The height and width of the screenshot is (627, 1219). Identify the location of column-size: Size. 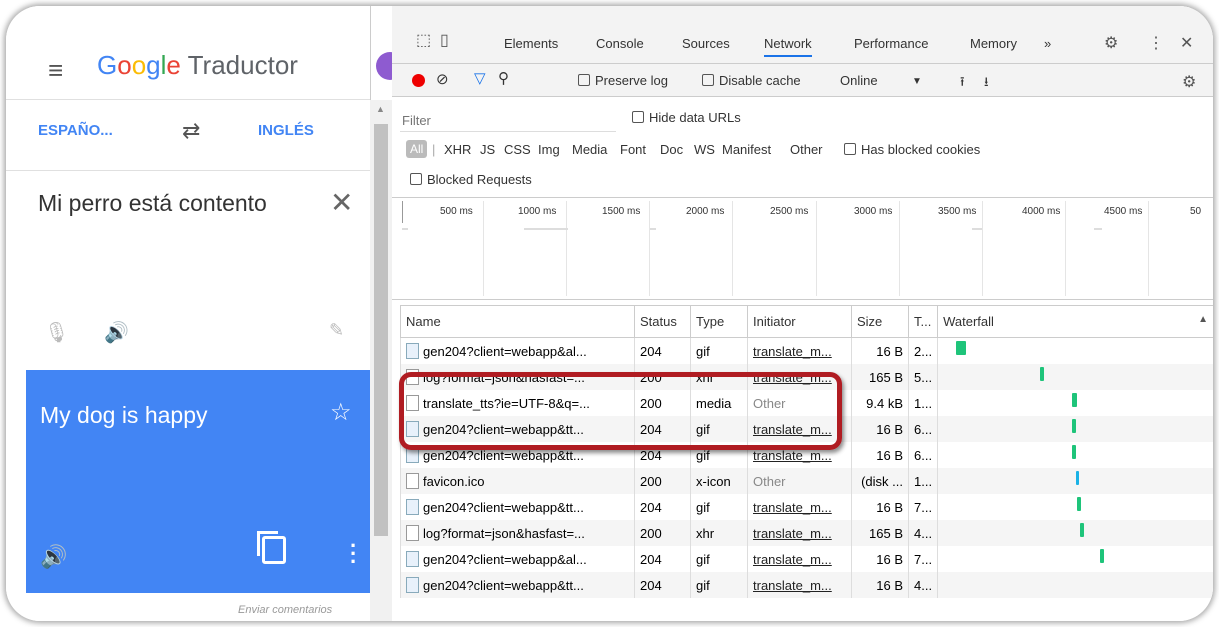
(880, 321).